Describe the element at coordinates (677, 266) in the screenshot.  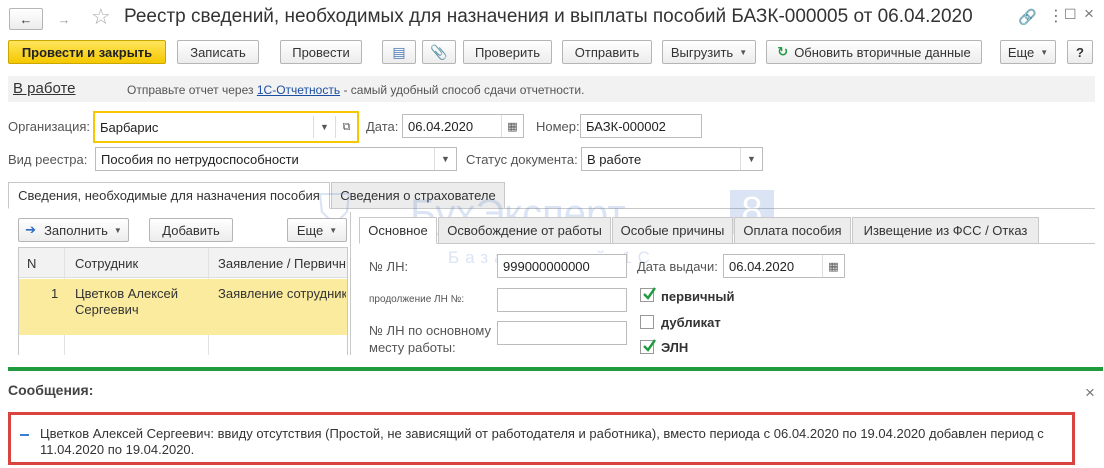
I see `issue-date-label: Дата выдачи:` at that location.